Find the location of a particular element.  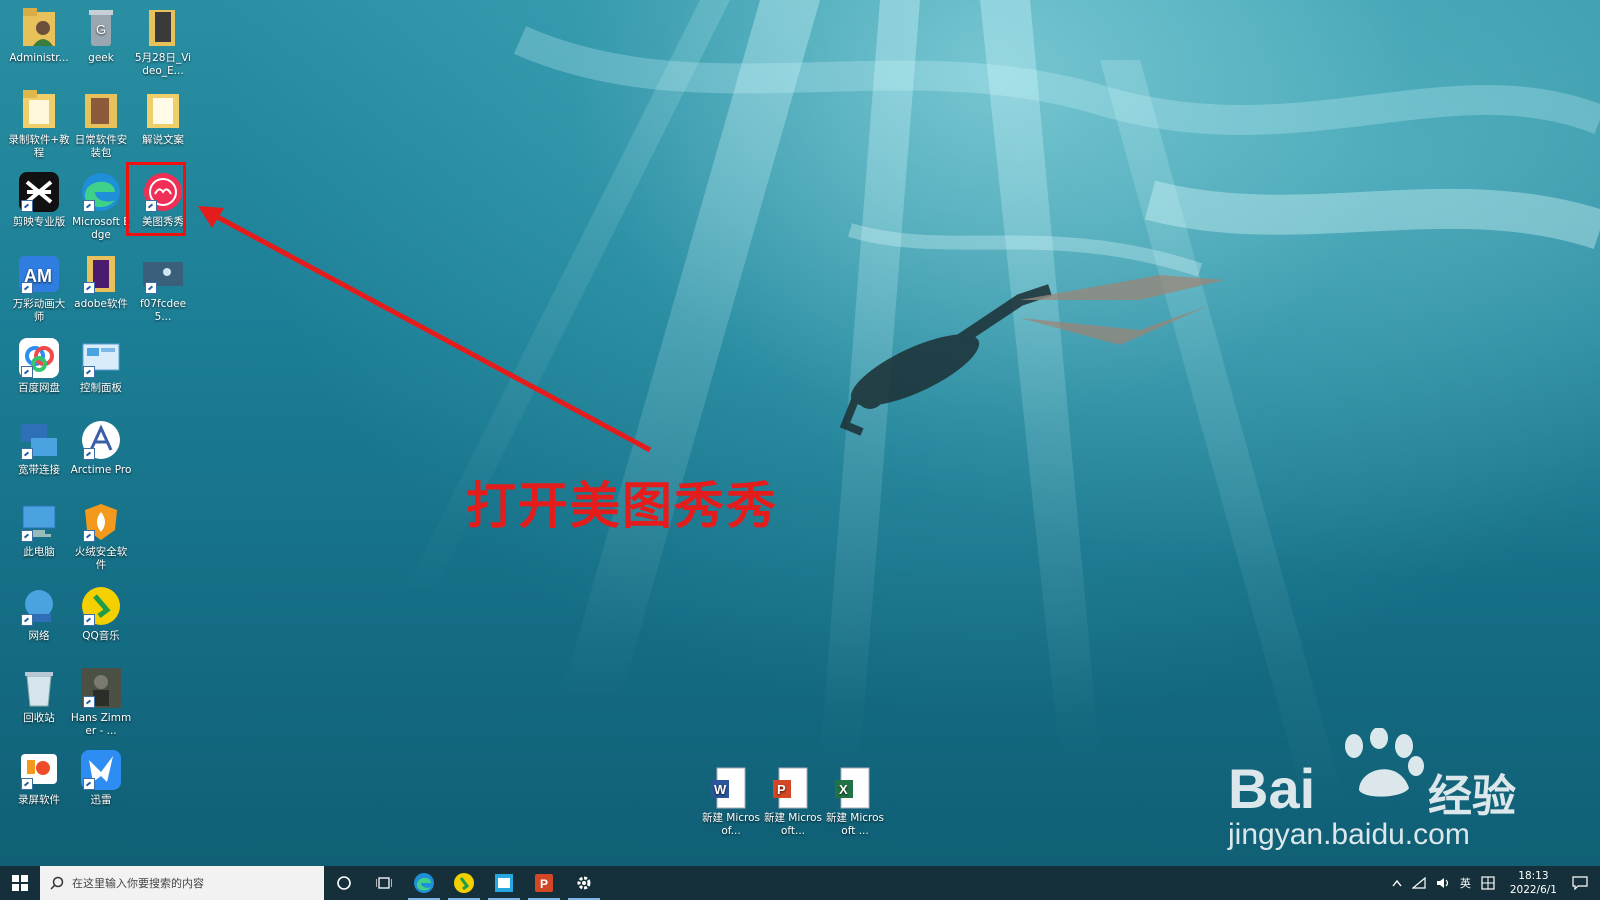

svg-text: P is located at coordinates (544, 884).